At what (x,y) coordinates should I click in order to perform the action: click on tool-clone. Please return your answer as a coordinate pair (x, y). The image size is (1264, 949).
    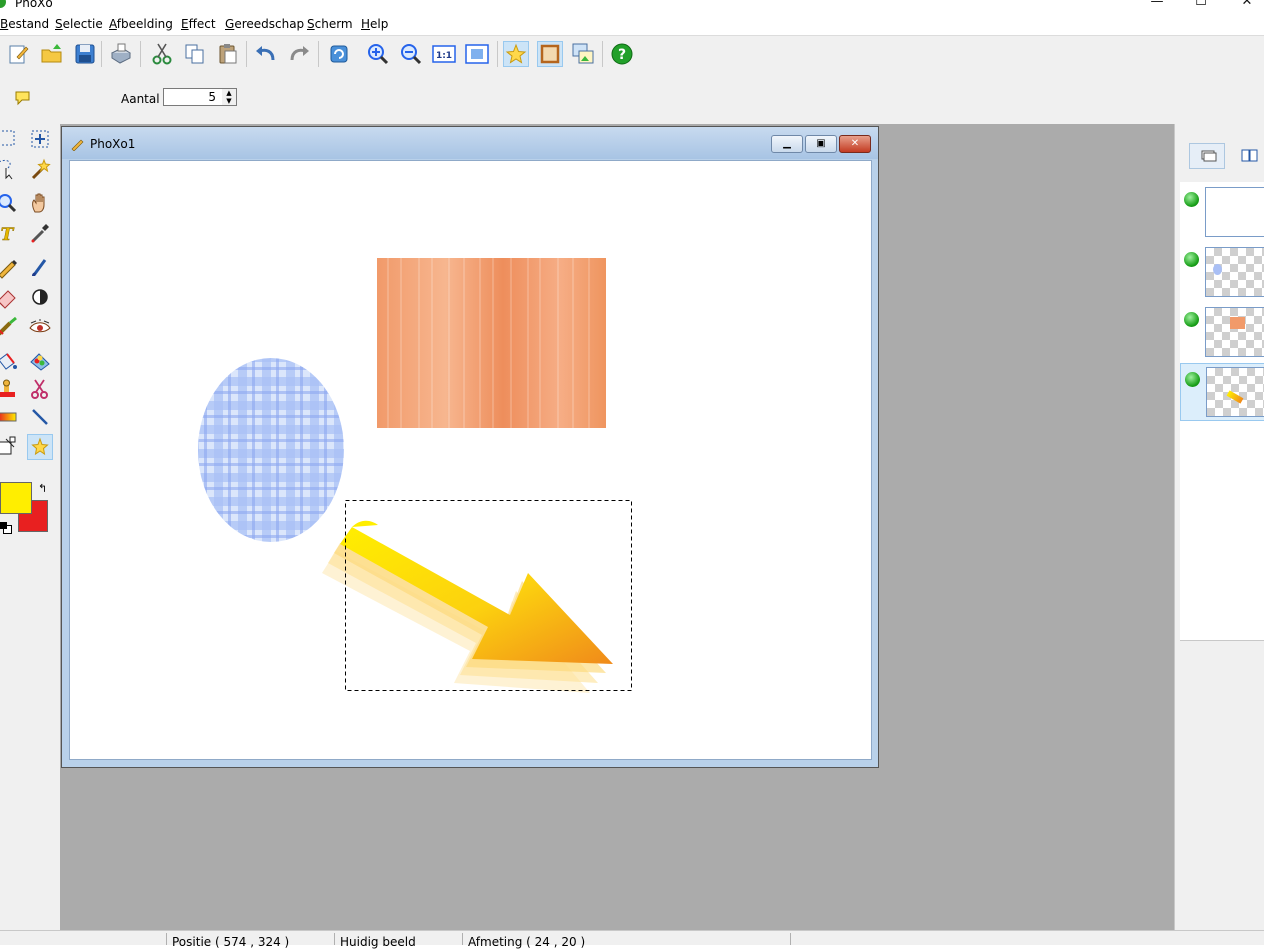
    Looking at the image, I should click on (10, 327).